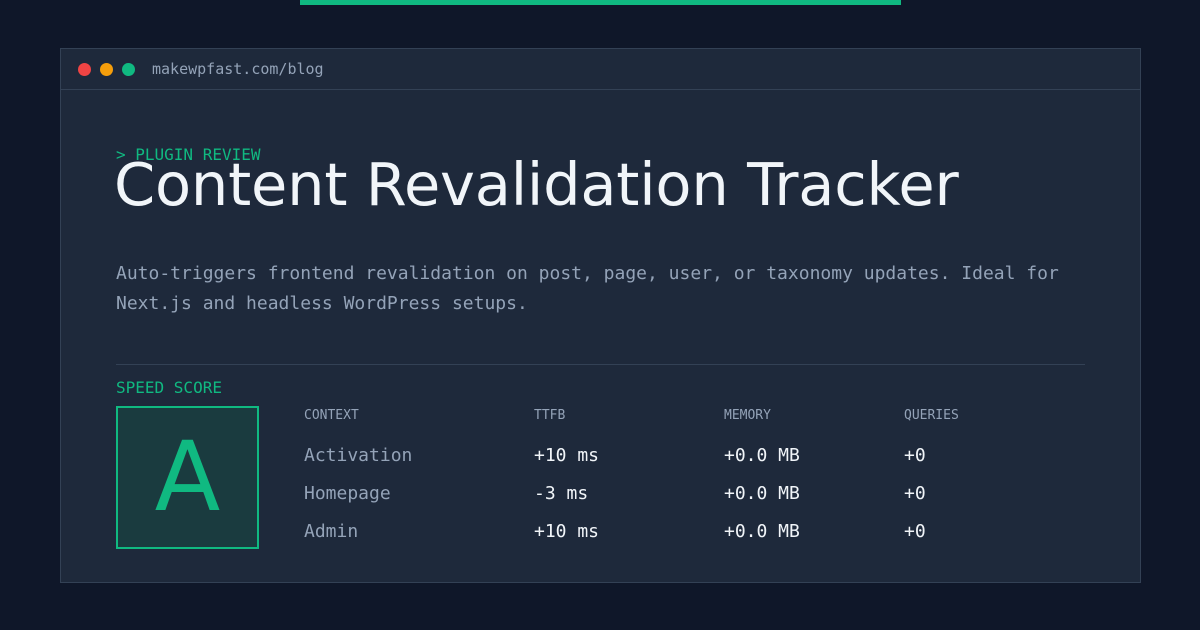 The image size is (1200, 630). I want to click on column-header-queries: QUERIES, so click(931, 415).